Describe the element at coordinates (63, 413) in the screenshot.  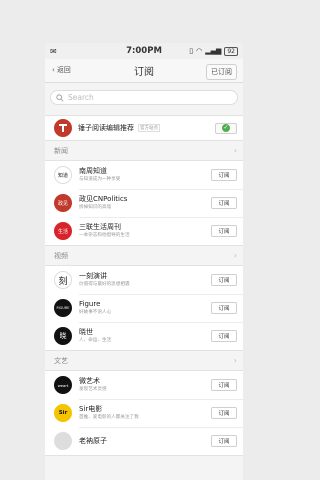
I see `avatar: Sir` at that location.